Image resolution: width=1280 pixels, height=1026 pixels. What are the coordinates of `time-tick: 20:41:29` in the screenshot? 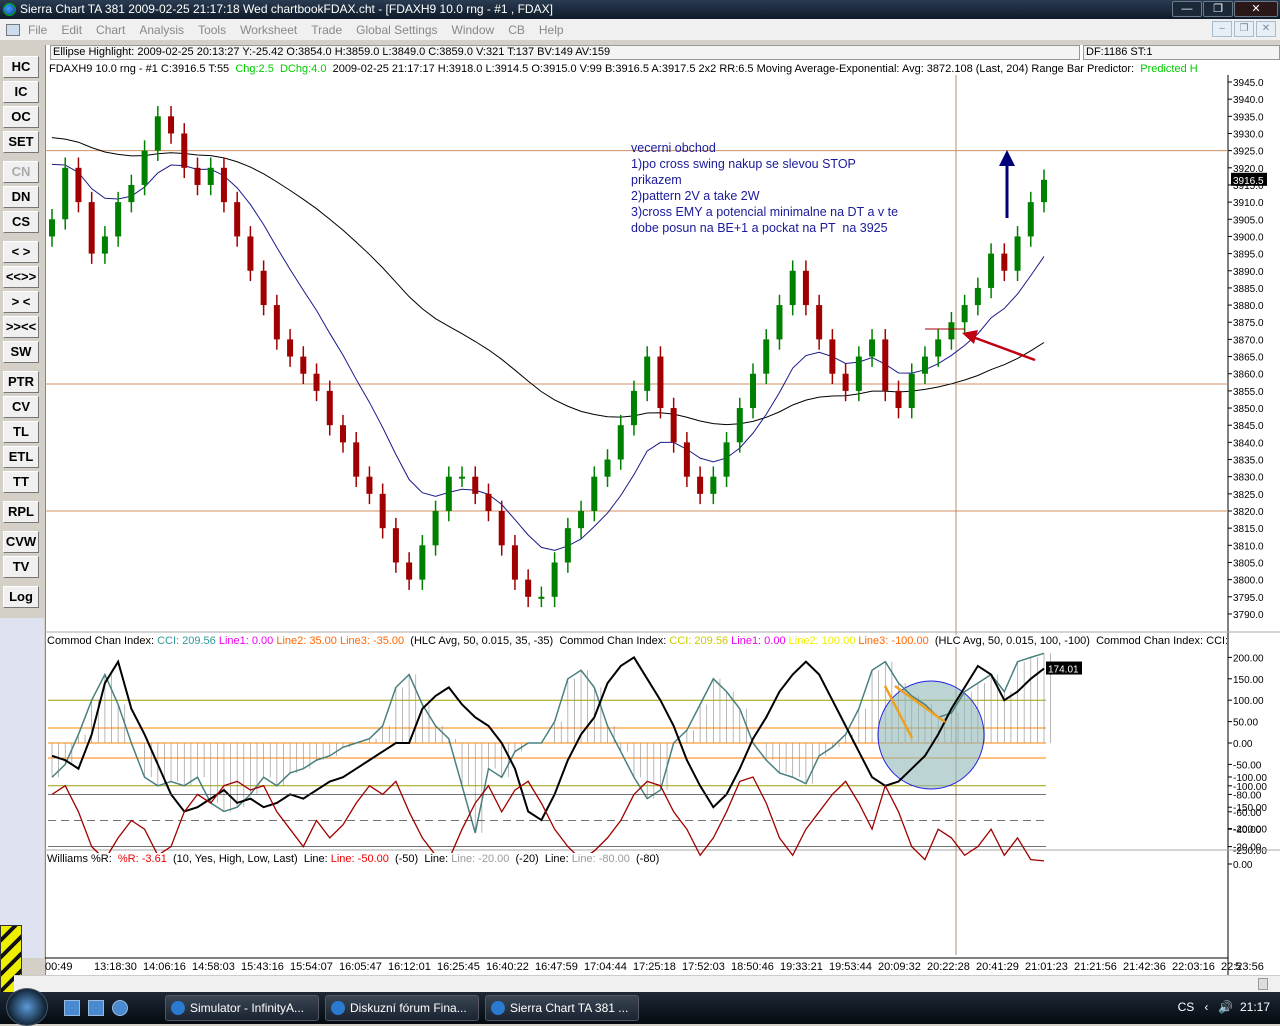 It's located at (997, 967).